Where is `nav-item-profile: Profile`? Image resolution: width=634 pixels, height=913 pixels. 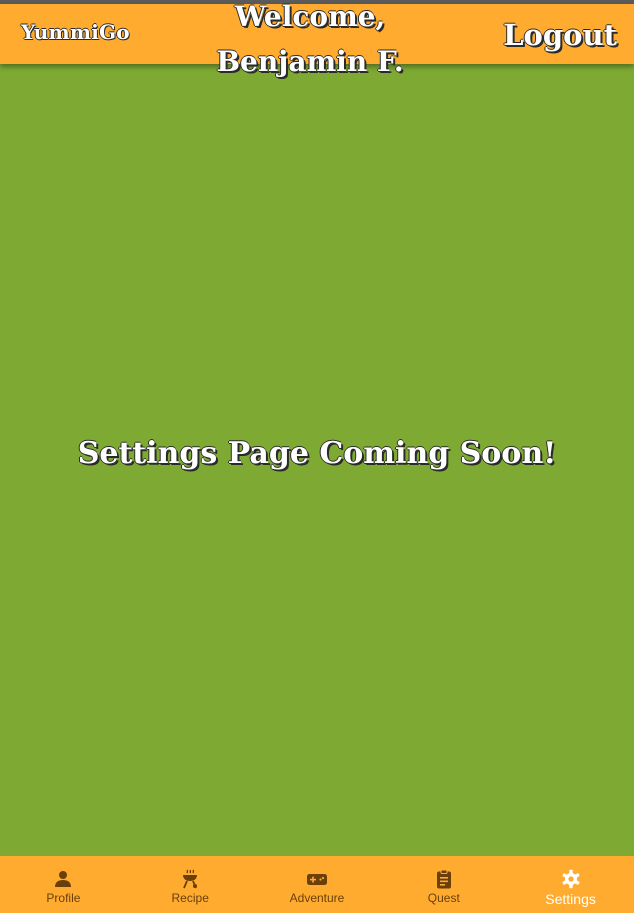
nav-item-profile: Profile is located at coordinates (63, 884).